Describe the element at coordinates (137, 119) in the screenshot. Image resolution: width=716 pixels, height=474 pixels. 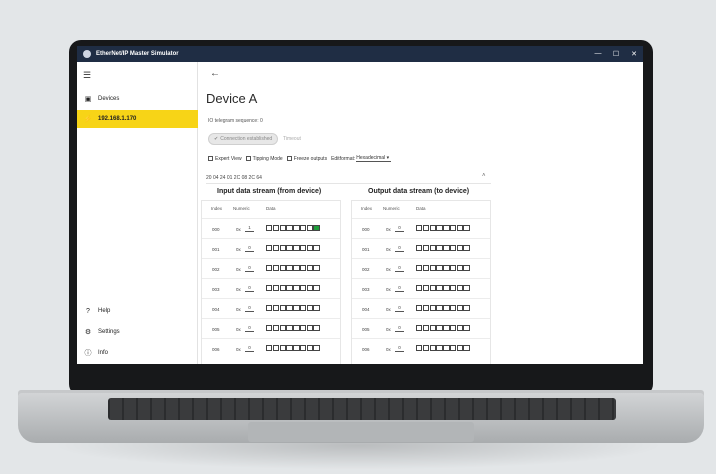
I see `sidebar-item-connection: ⚡ 192.168.1.170` at that location.